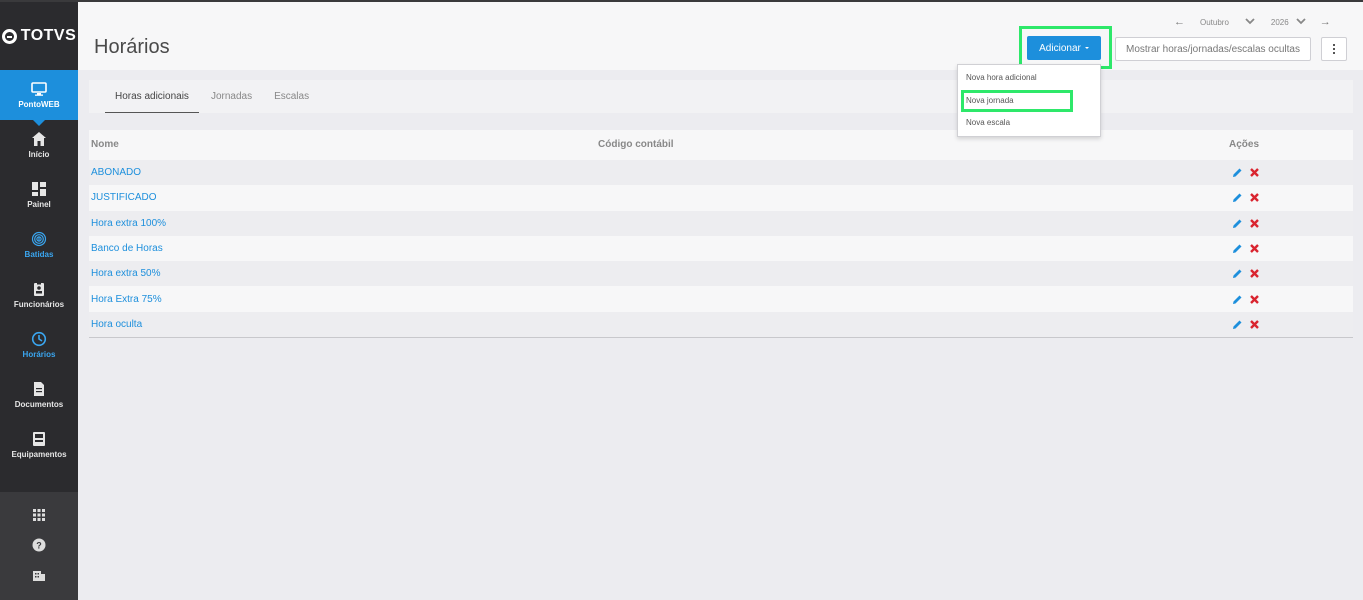 This screenshot has height=600, width=1363. I want to click on sidebar-item-funcionarios: Funcionários, so click(39, 295).